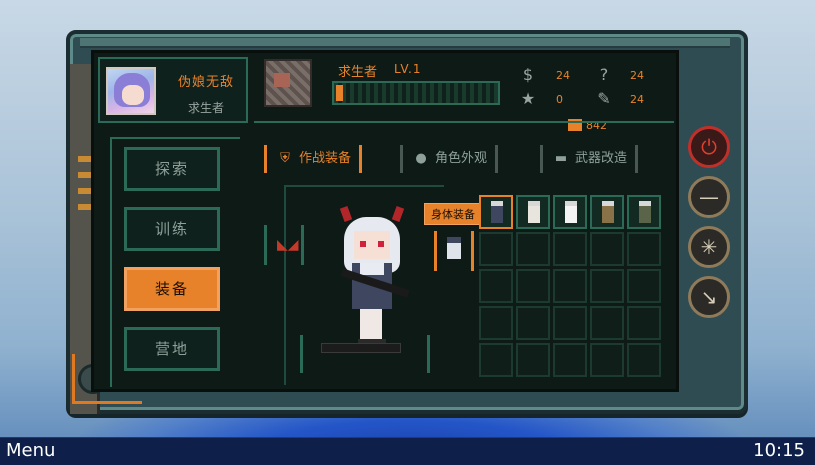 The height and width of the screenshot is (465, 815). Describe the element at coordinates (421, 158) in the screenshot. I see `person-icon: ●` at that location.